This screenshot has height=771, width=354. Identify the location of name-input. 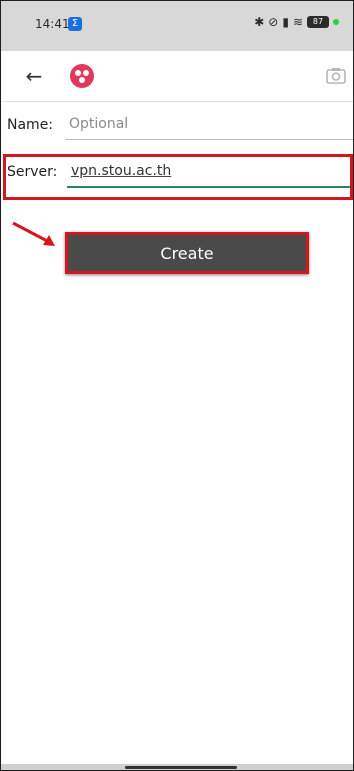
(209, 124).